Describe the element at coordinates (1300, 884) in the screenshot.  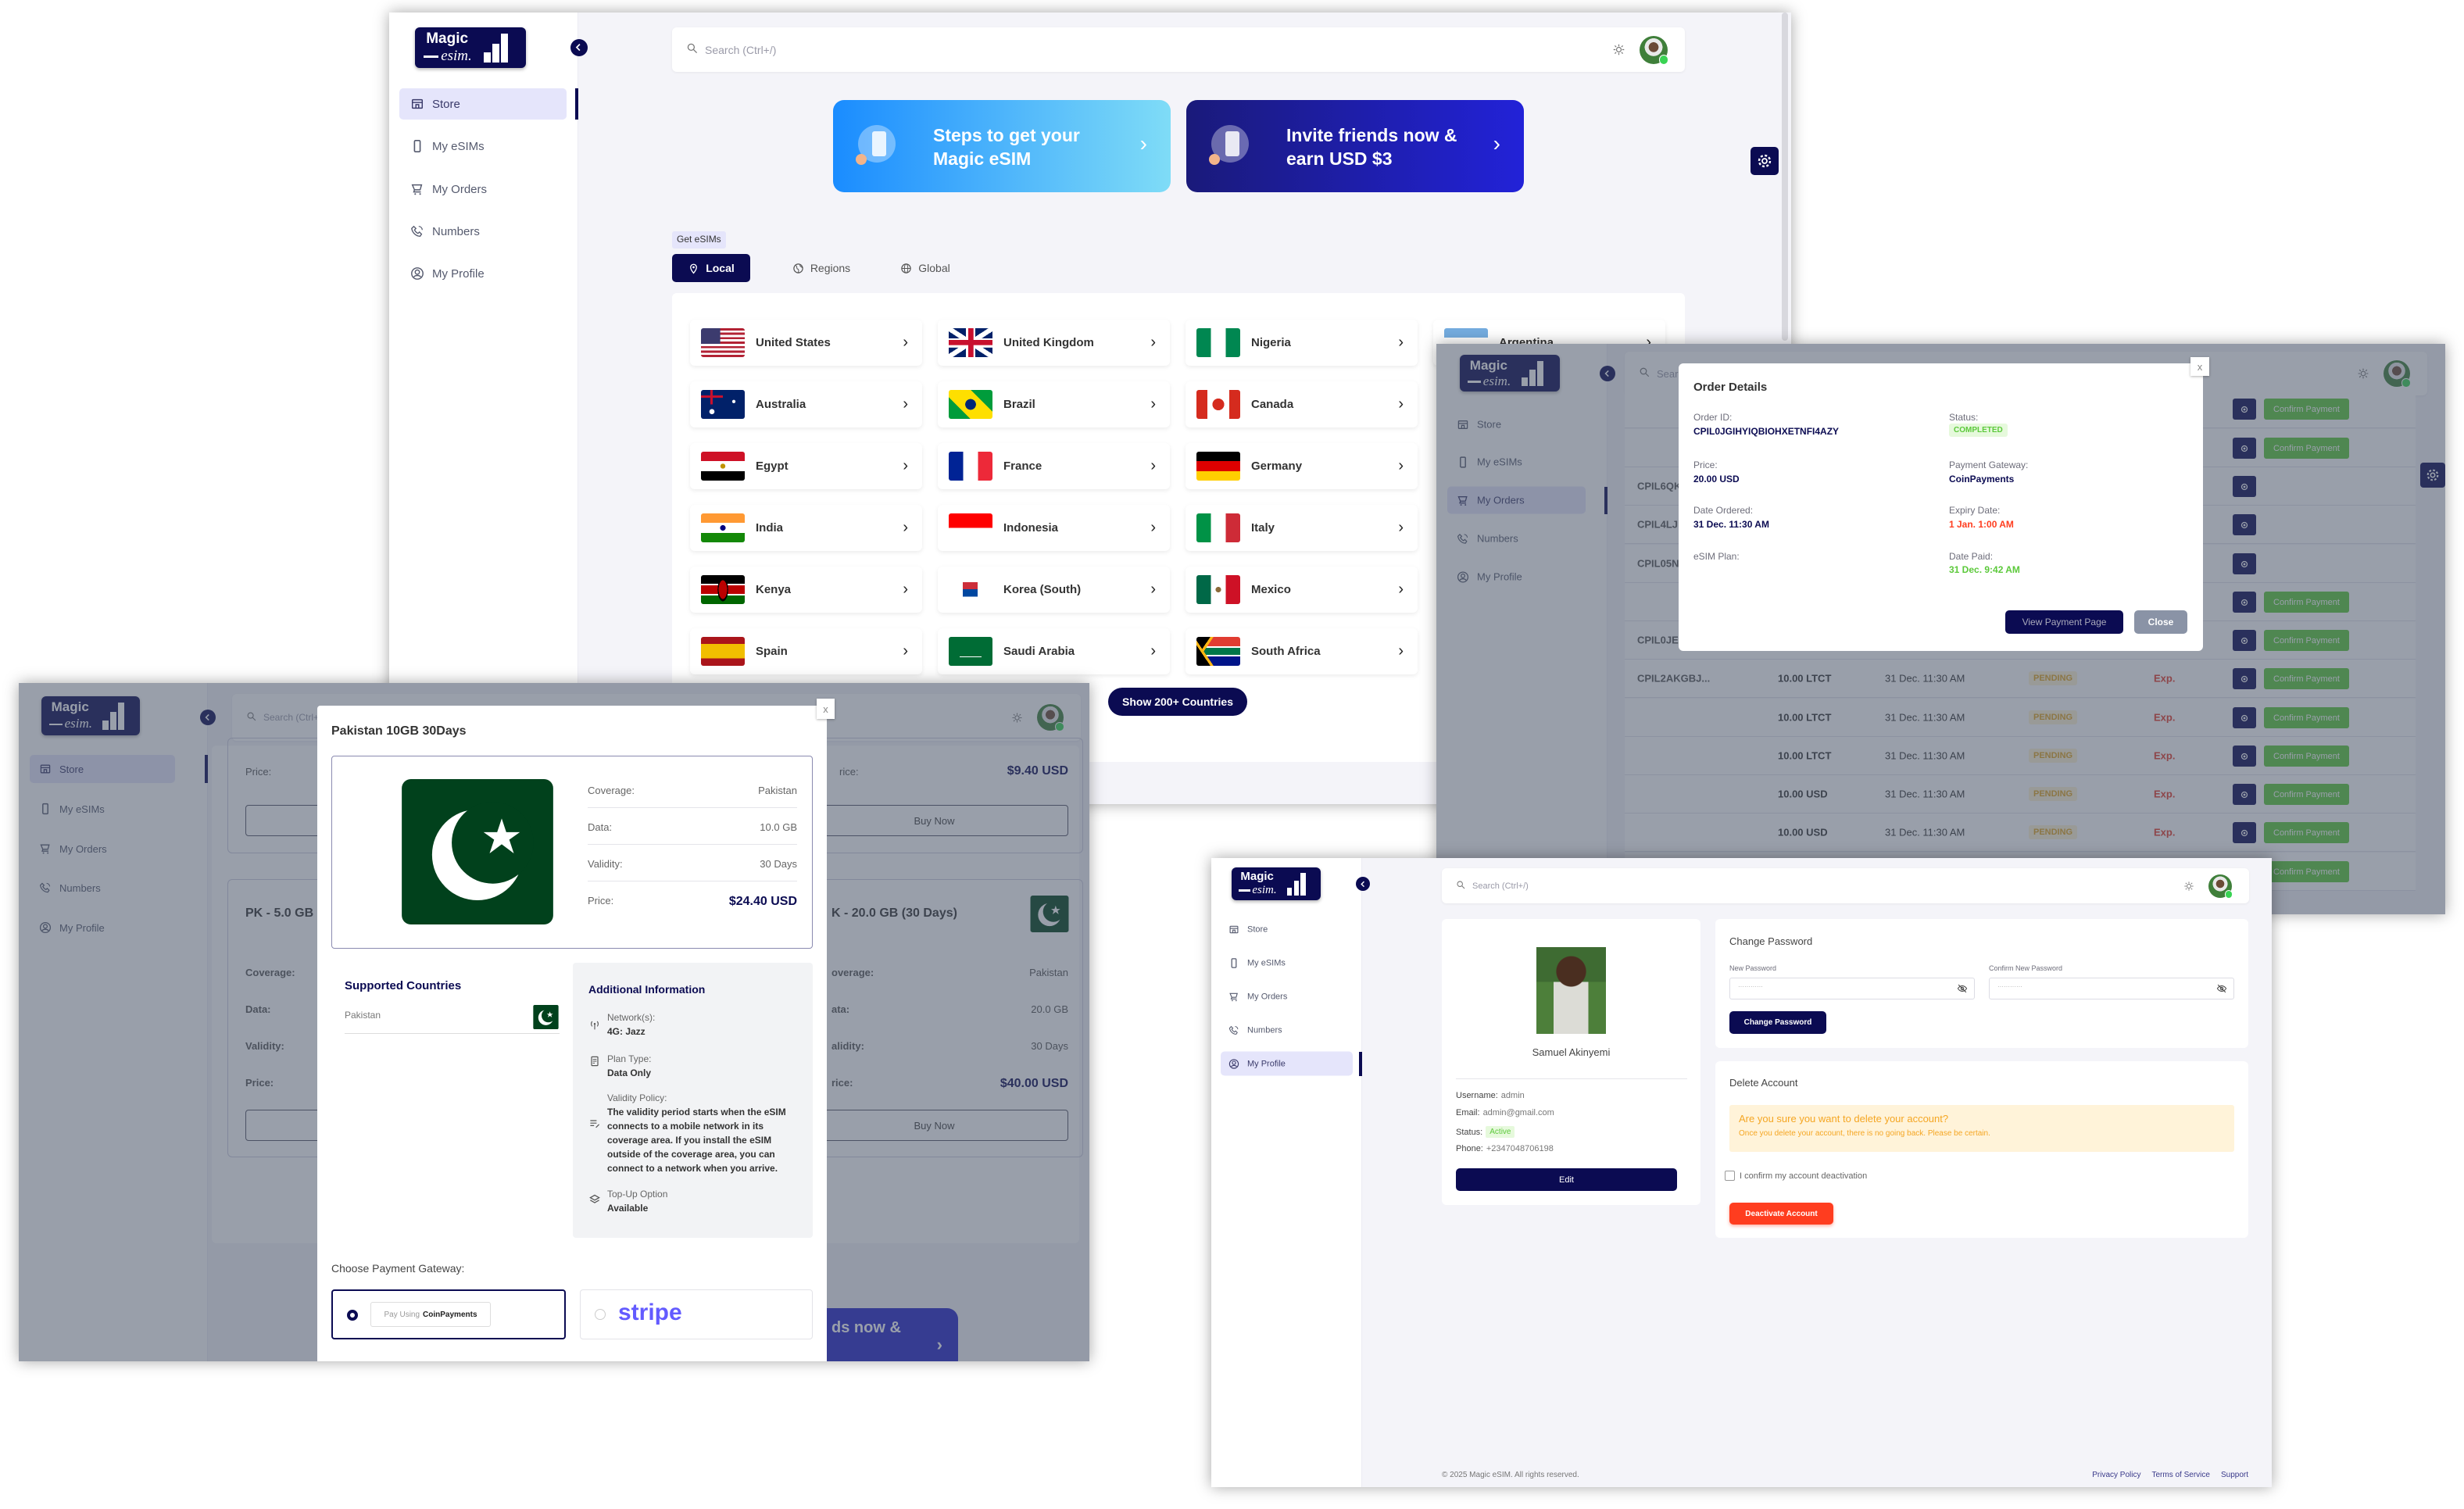
I see `signal-bars-icon` at that location.